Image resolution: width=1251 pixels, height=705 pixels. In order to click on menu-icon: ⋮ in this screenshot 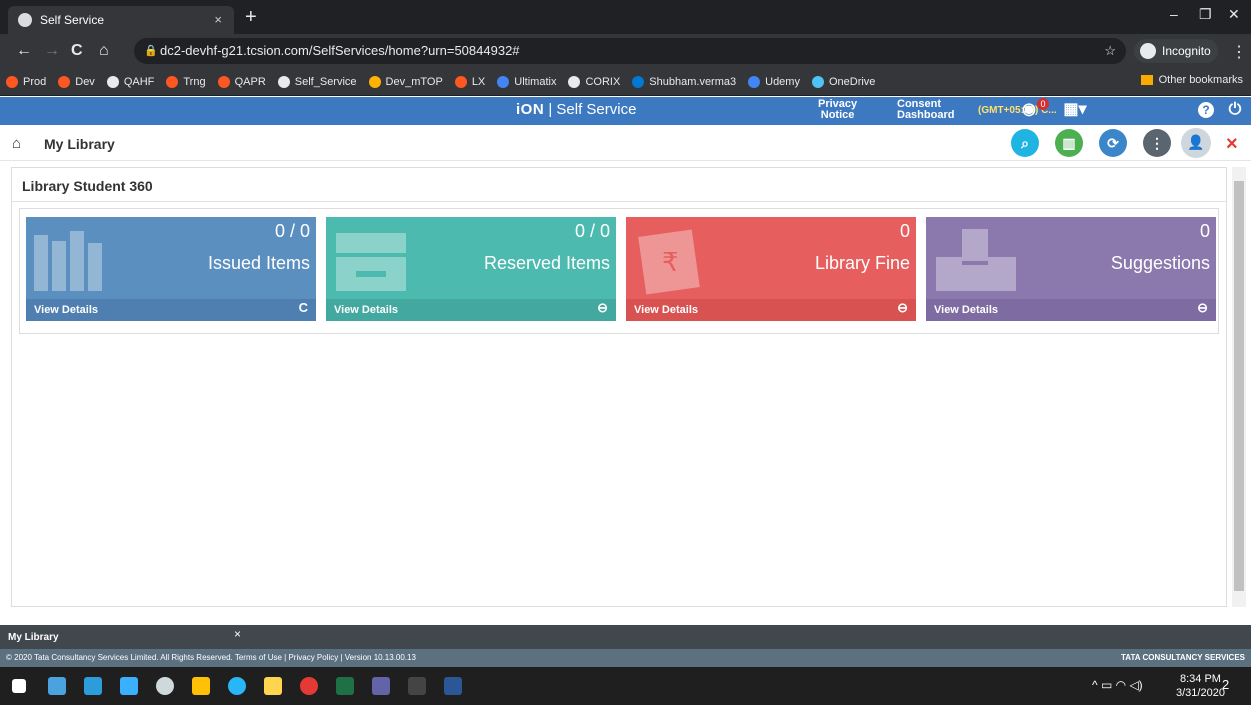, I will do `click(1239, 52)`.